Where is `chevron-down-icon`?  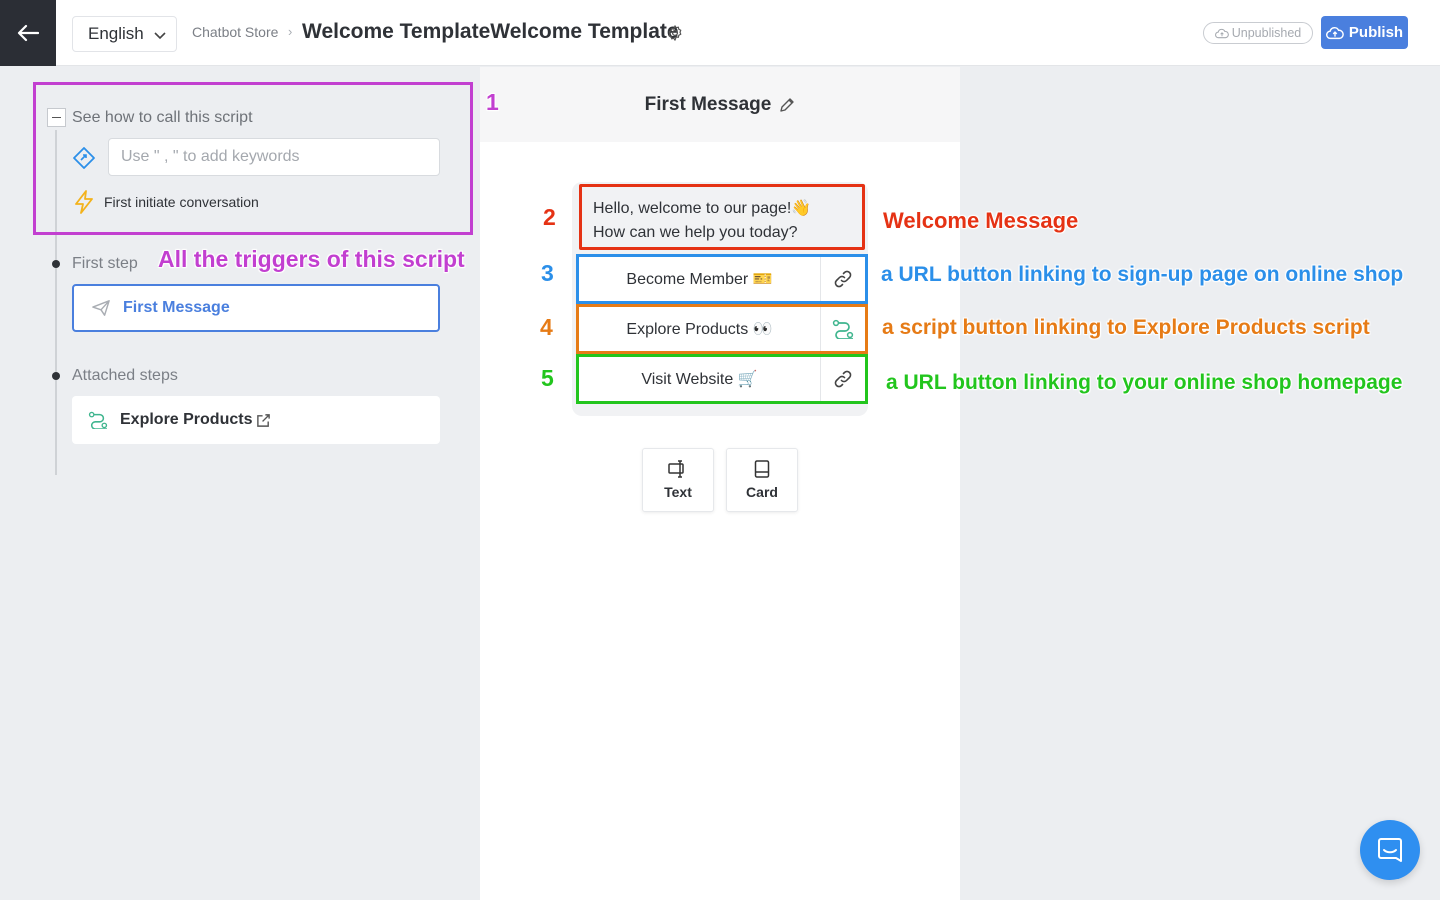 chevron-down-icon is located at coordinates (160, 36).